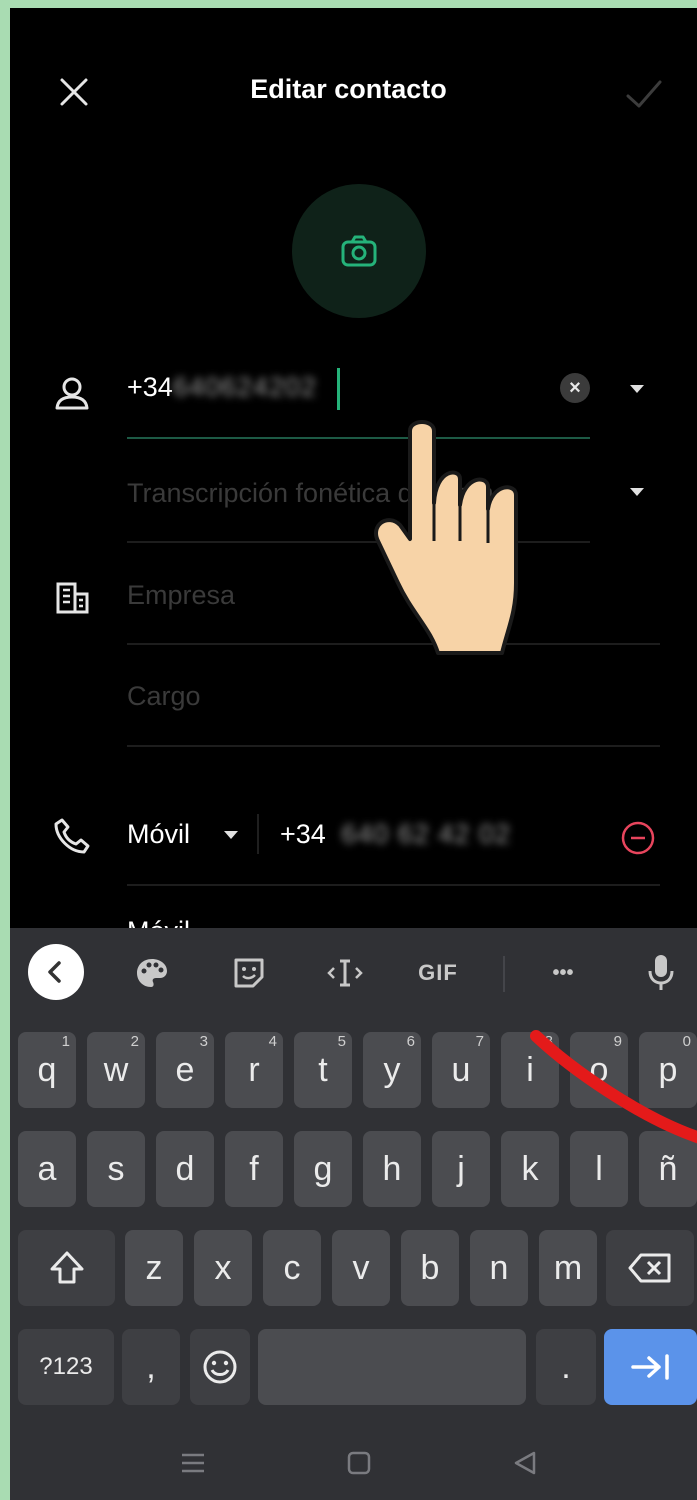  Describe the element at coordinates (134, 1041) in the screenshot. I see `key-w-hint: 2` at that location.